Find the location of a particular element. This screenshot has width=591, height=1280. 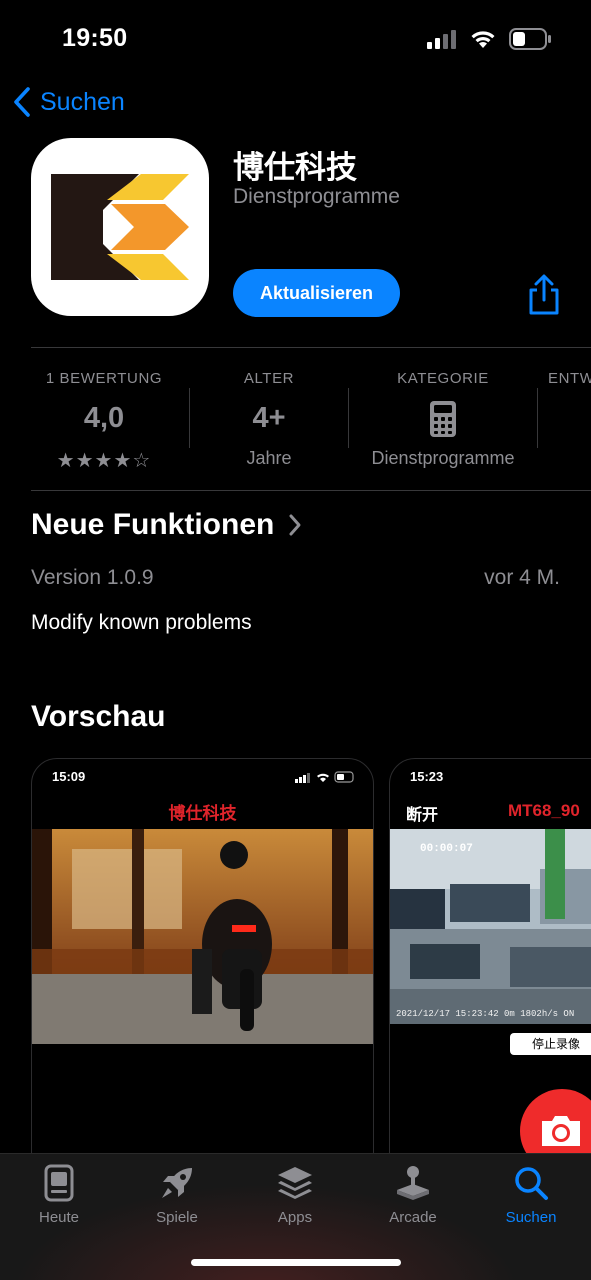

share-icon is located at coordinates (544, 294).